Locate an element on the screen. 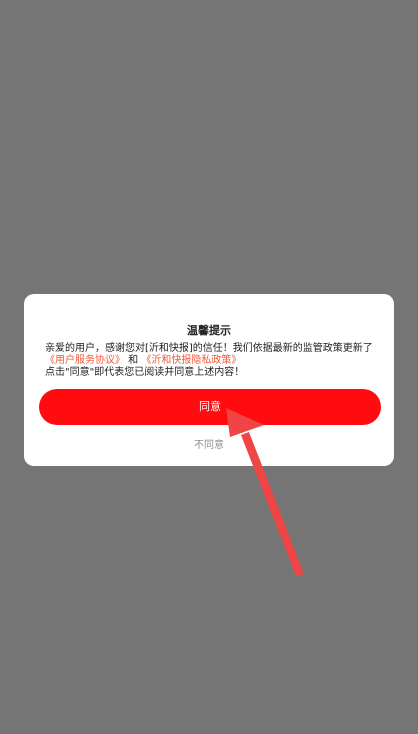  agree-button: 同意 is located at coordinates (210, 407).